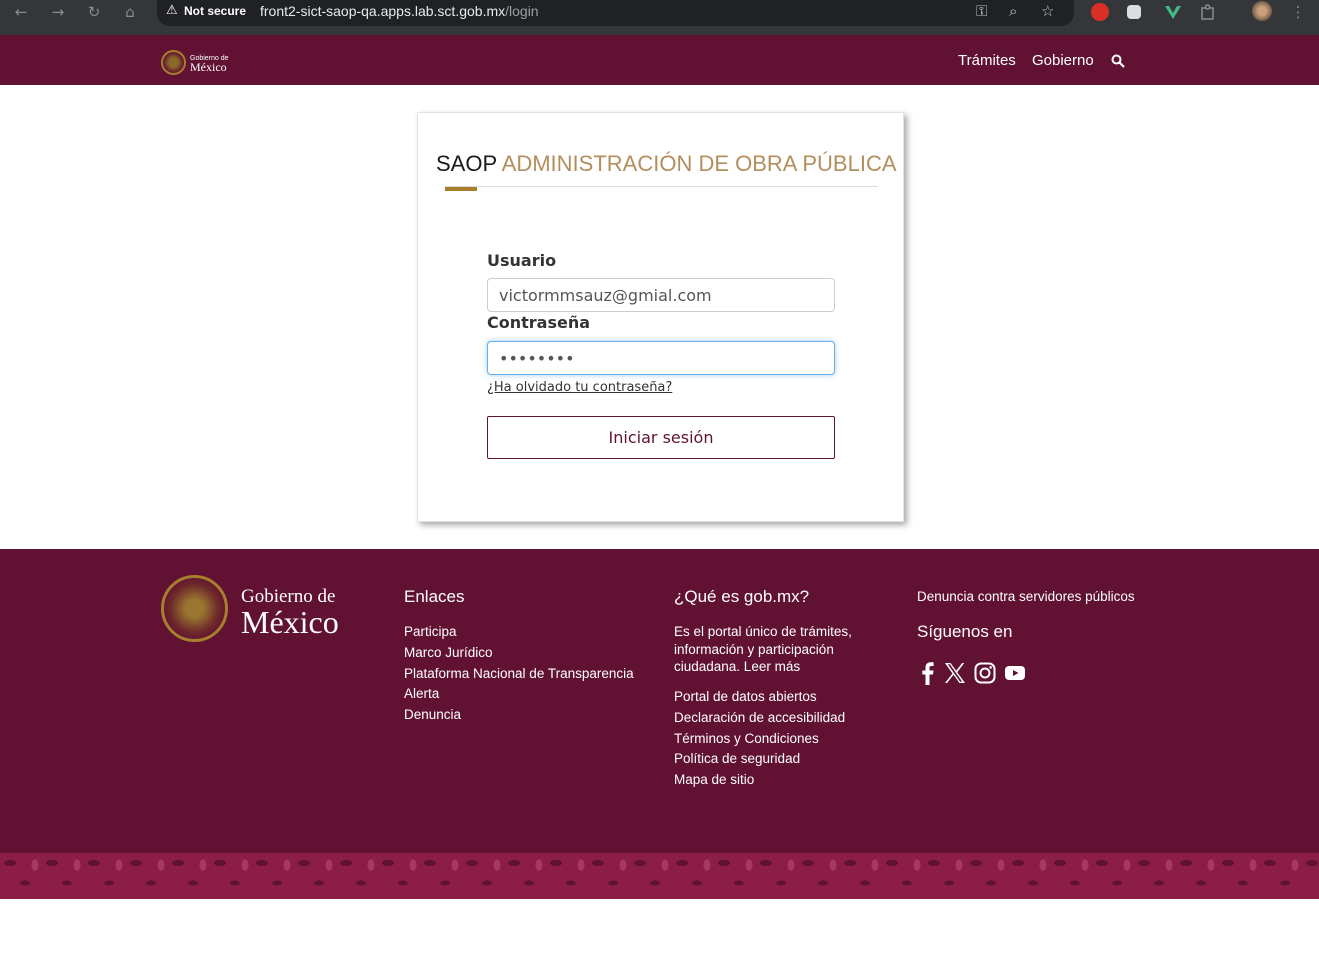 The height and width of the screenshot is (959, 1319). Describe the element at coordinates (1208, 12) in the screenshot. I see `extensions-puzzle-icon` at that location.